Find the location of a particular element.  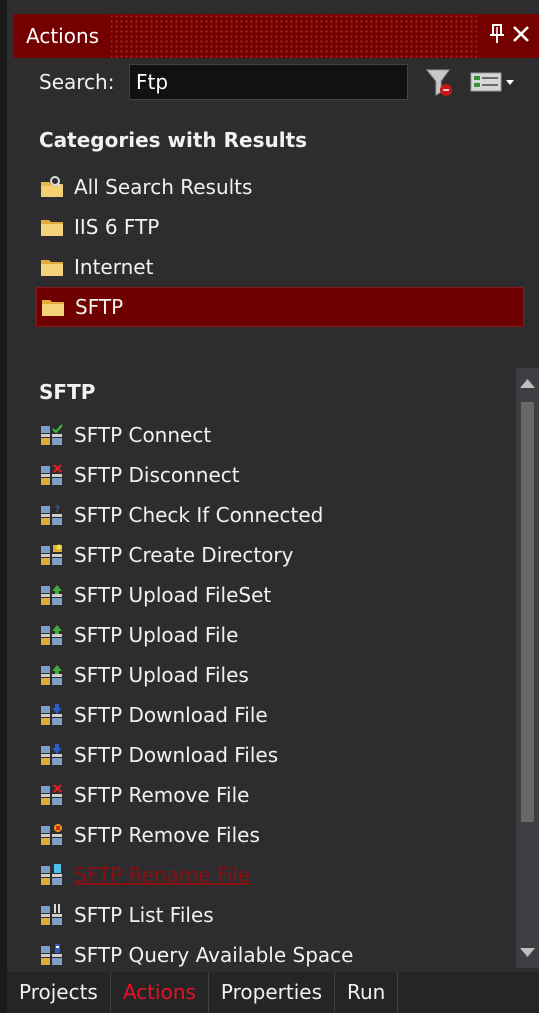

action-sftp-check-if-connected: ? SFTP Check If Connected is located at coordinates (280, 515).